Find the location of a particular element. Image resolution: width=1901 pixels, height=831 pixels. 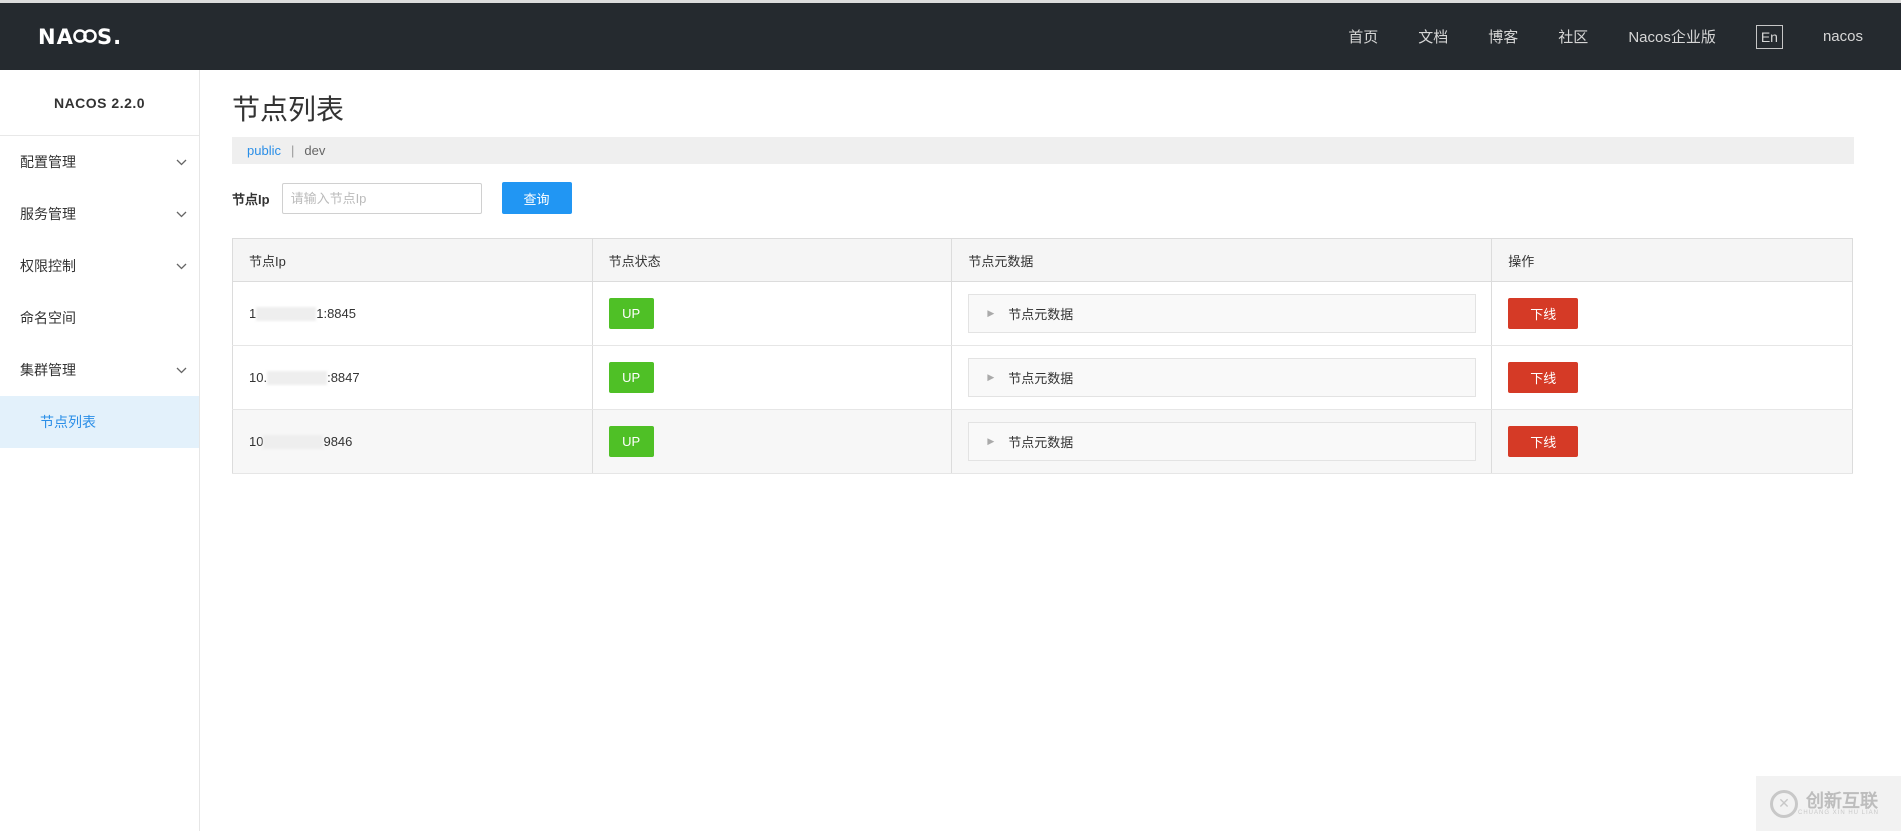

table-row: 10. :8847 UP ▶ 节点元数据 下线 is located at coordinates (1042, 377).